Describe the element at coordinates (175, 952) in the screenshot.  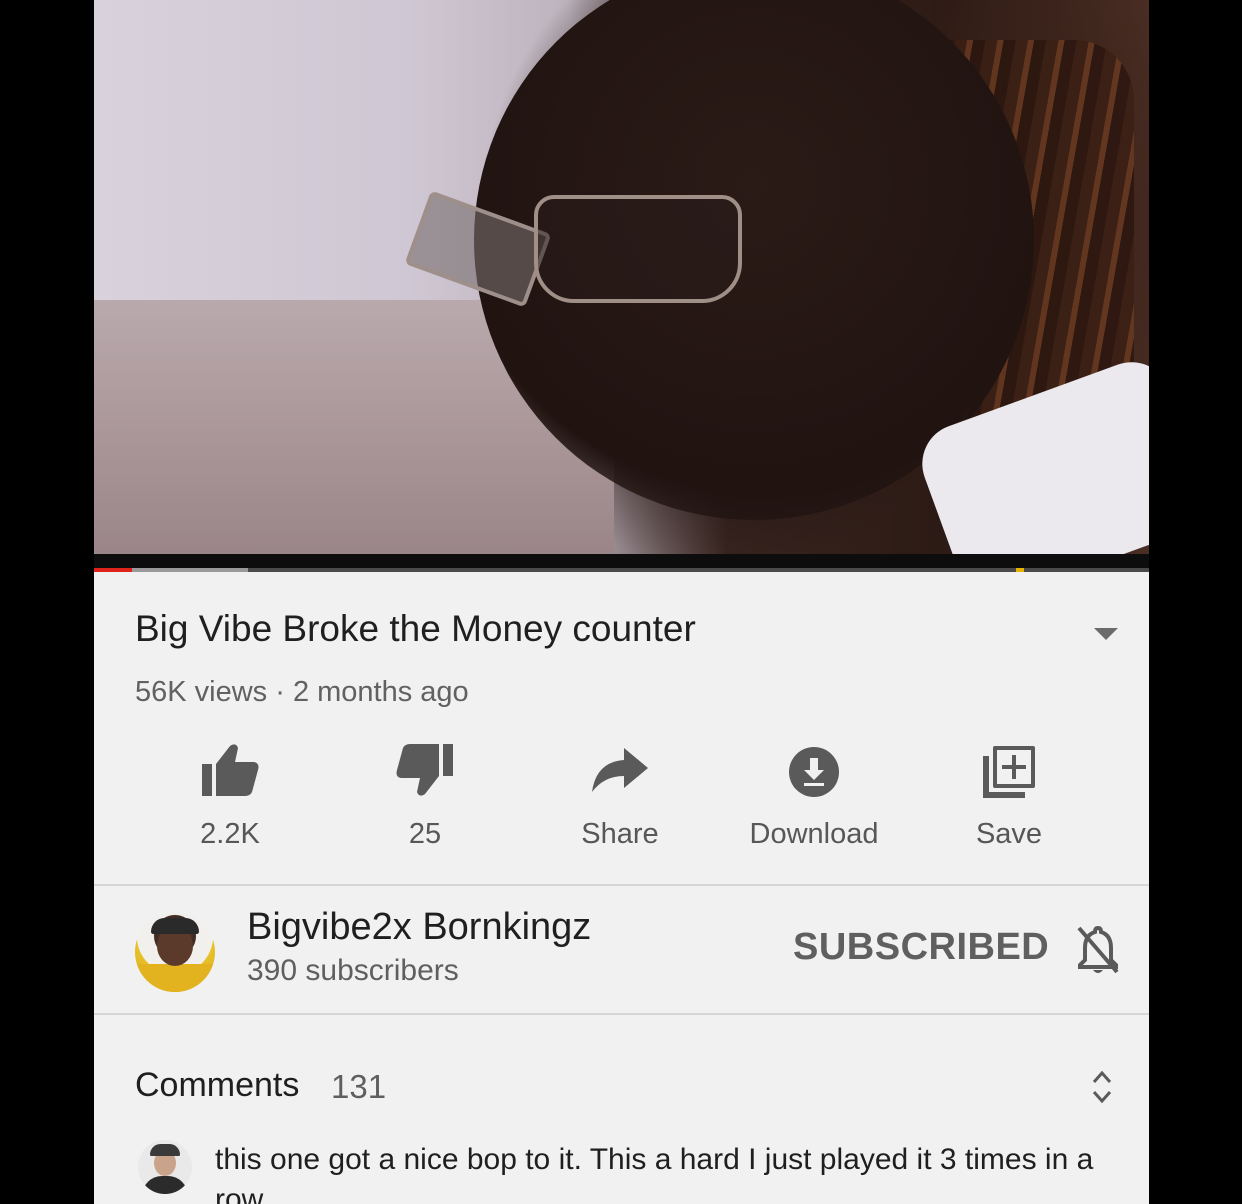
I see `channel-avatar` at that location.